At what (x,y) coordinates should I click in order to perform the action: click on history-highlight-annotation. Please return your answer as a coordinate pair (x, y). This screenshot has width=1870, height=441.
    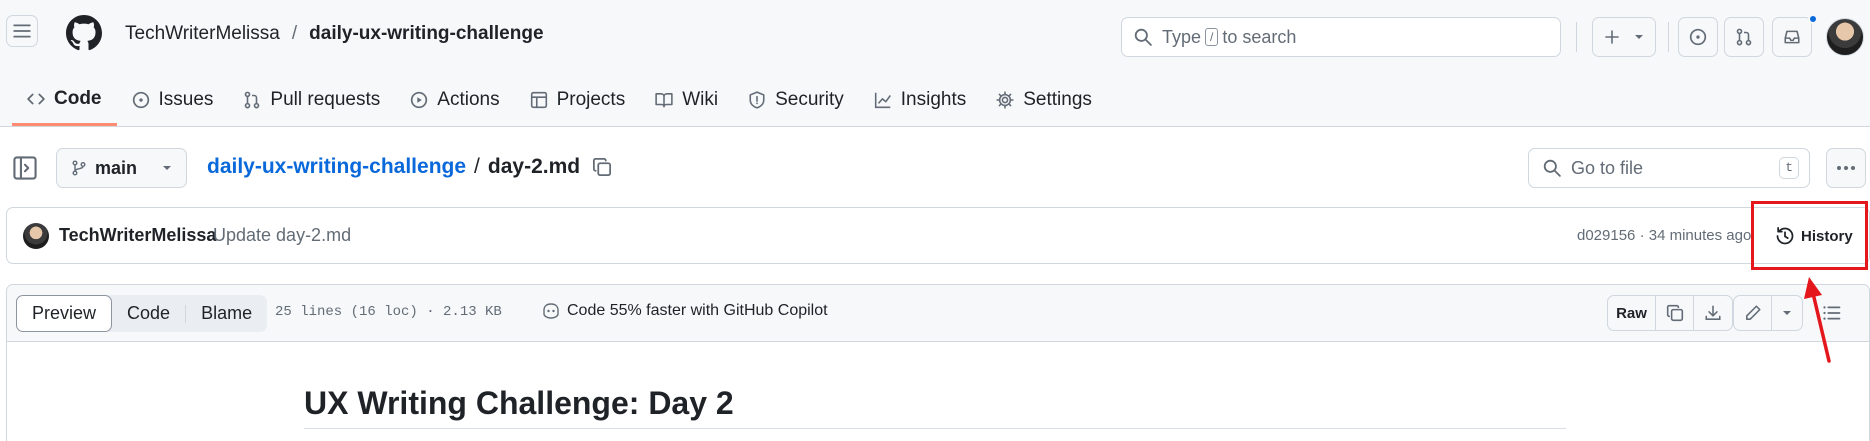
    Looking at the image, I should click on (1809, 235).